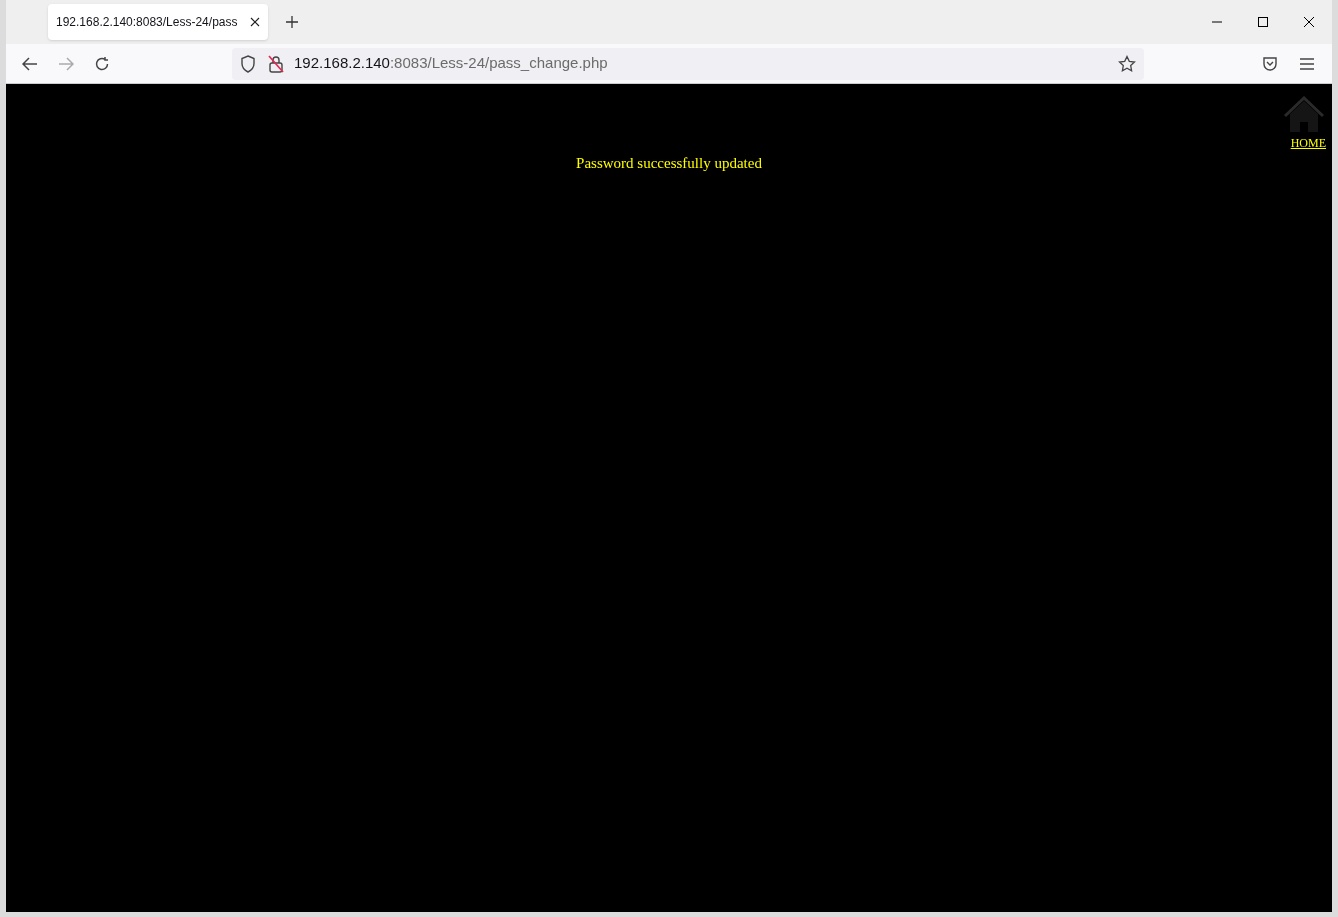 The height and width of the screenshot is (917, 1338). Describe the element at coordinates (1127, 63) in the screenshot. I see `bookmark-star-icon` at that location.